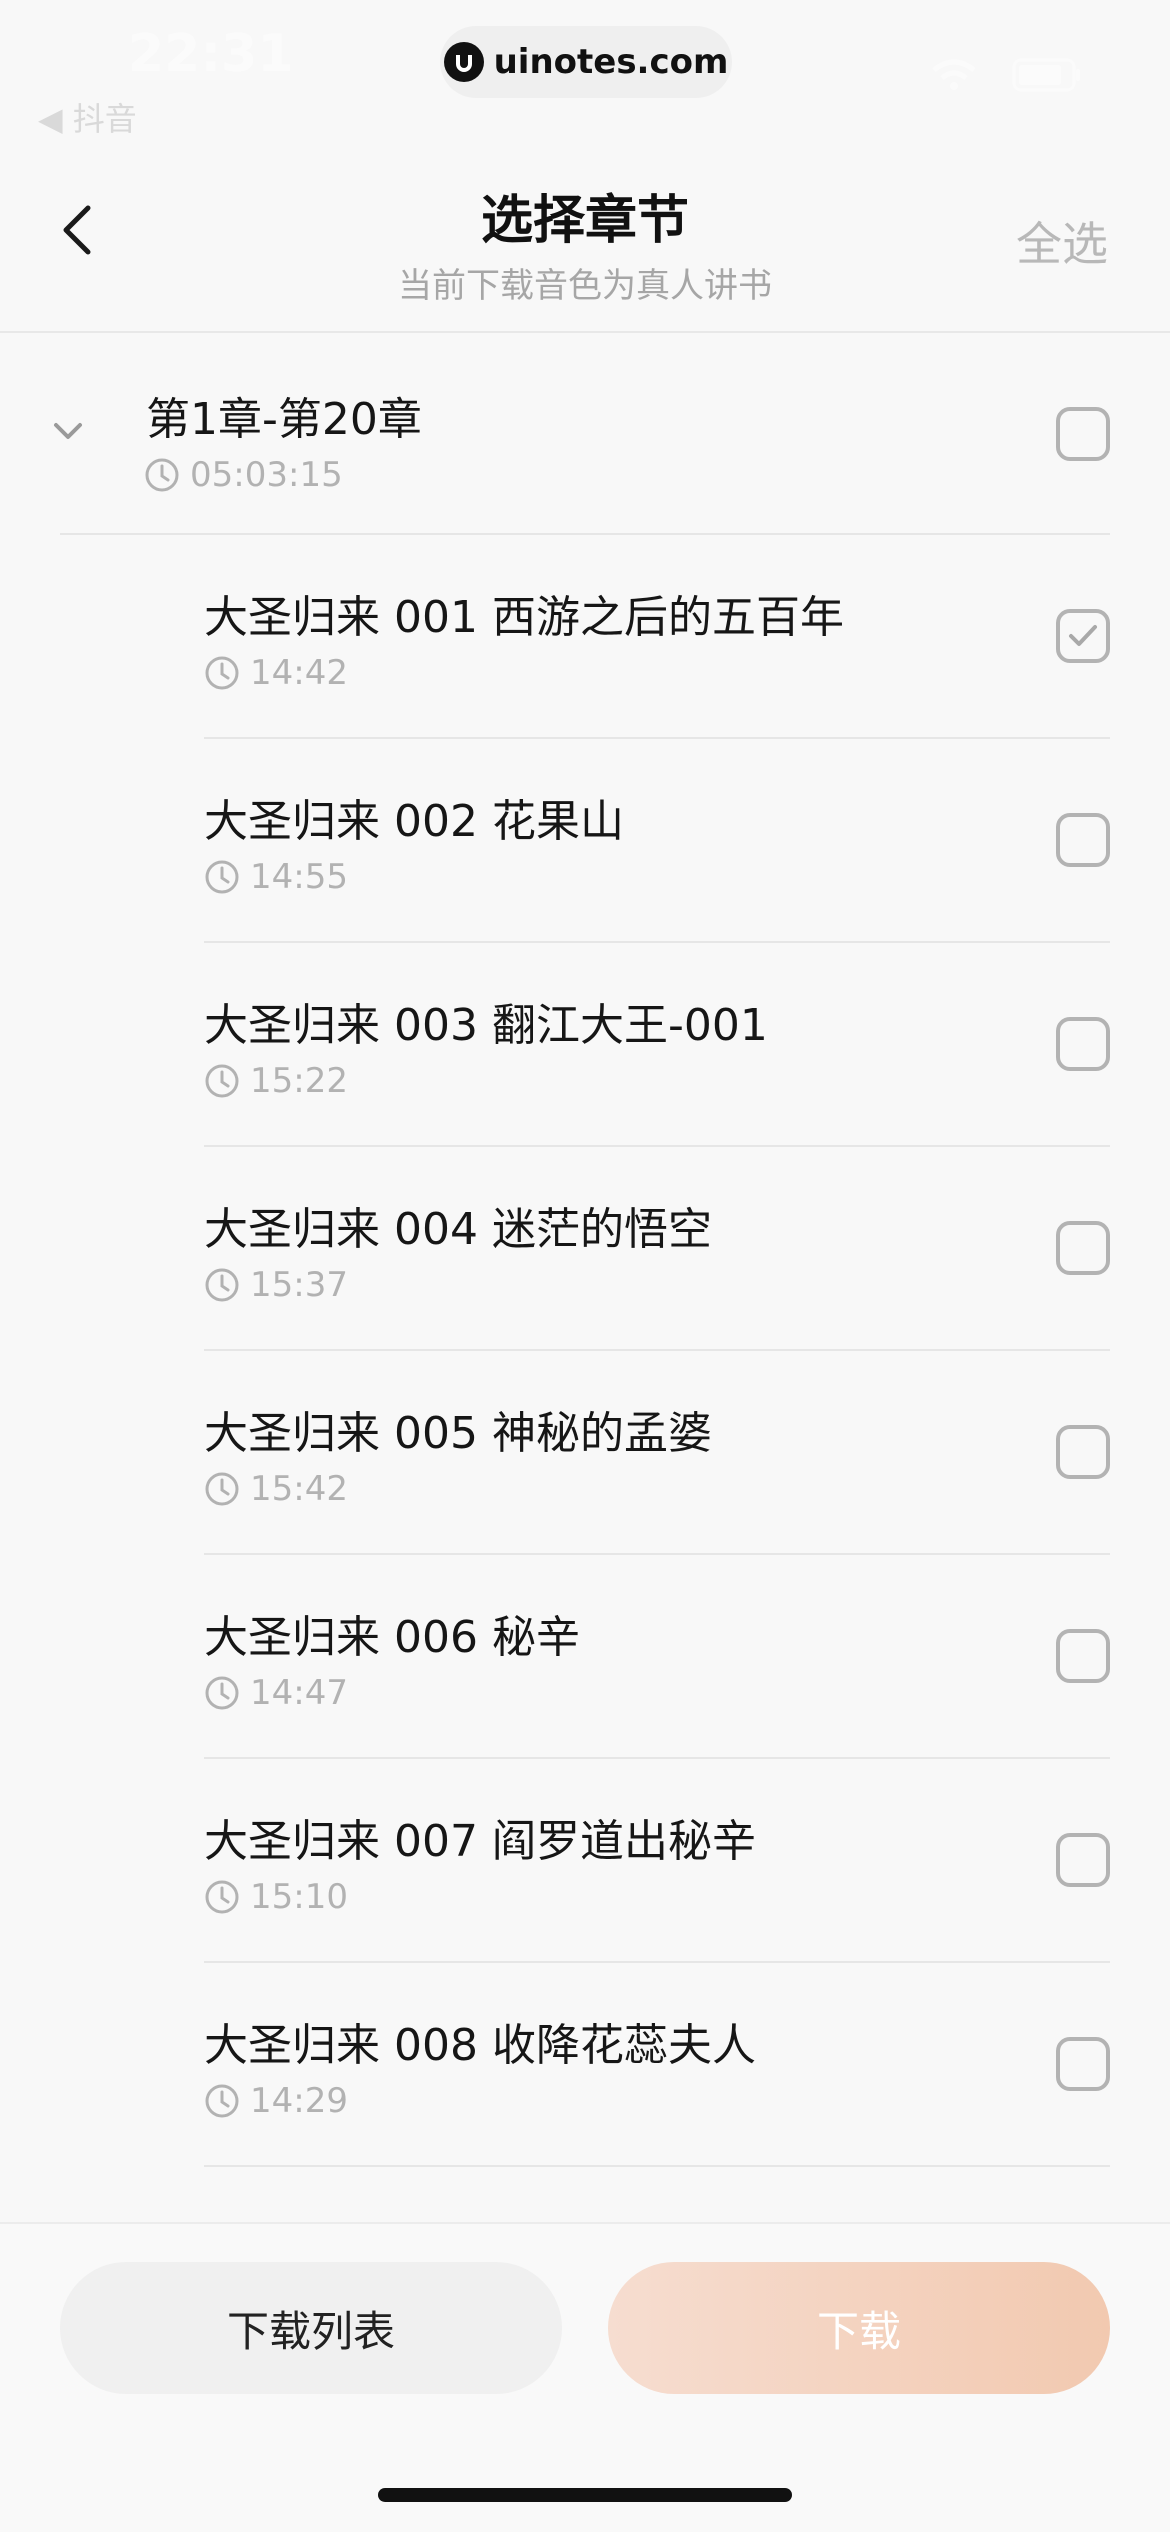  I want to click on download-list-button: 下载列表, so click(311, 2328).